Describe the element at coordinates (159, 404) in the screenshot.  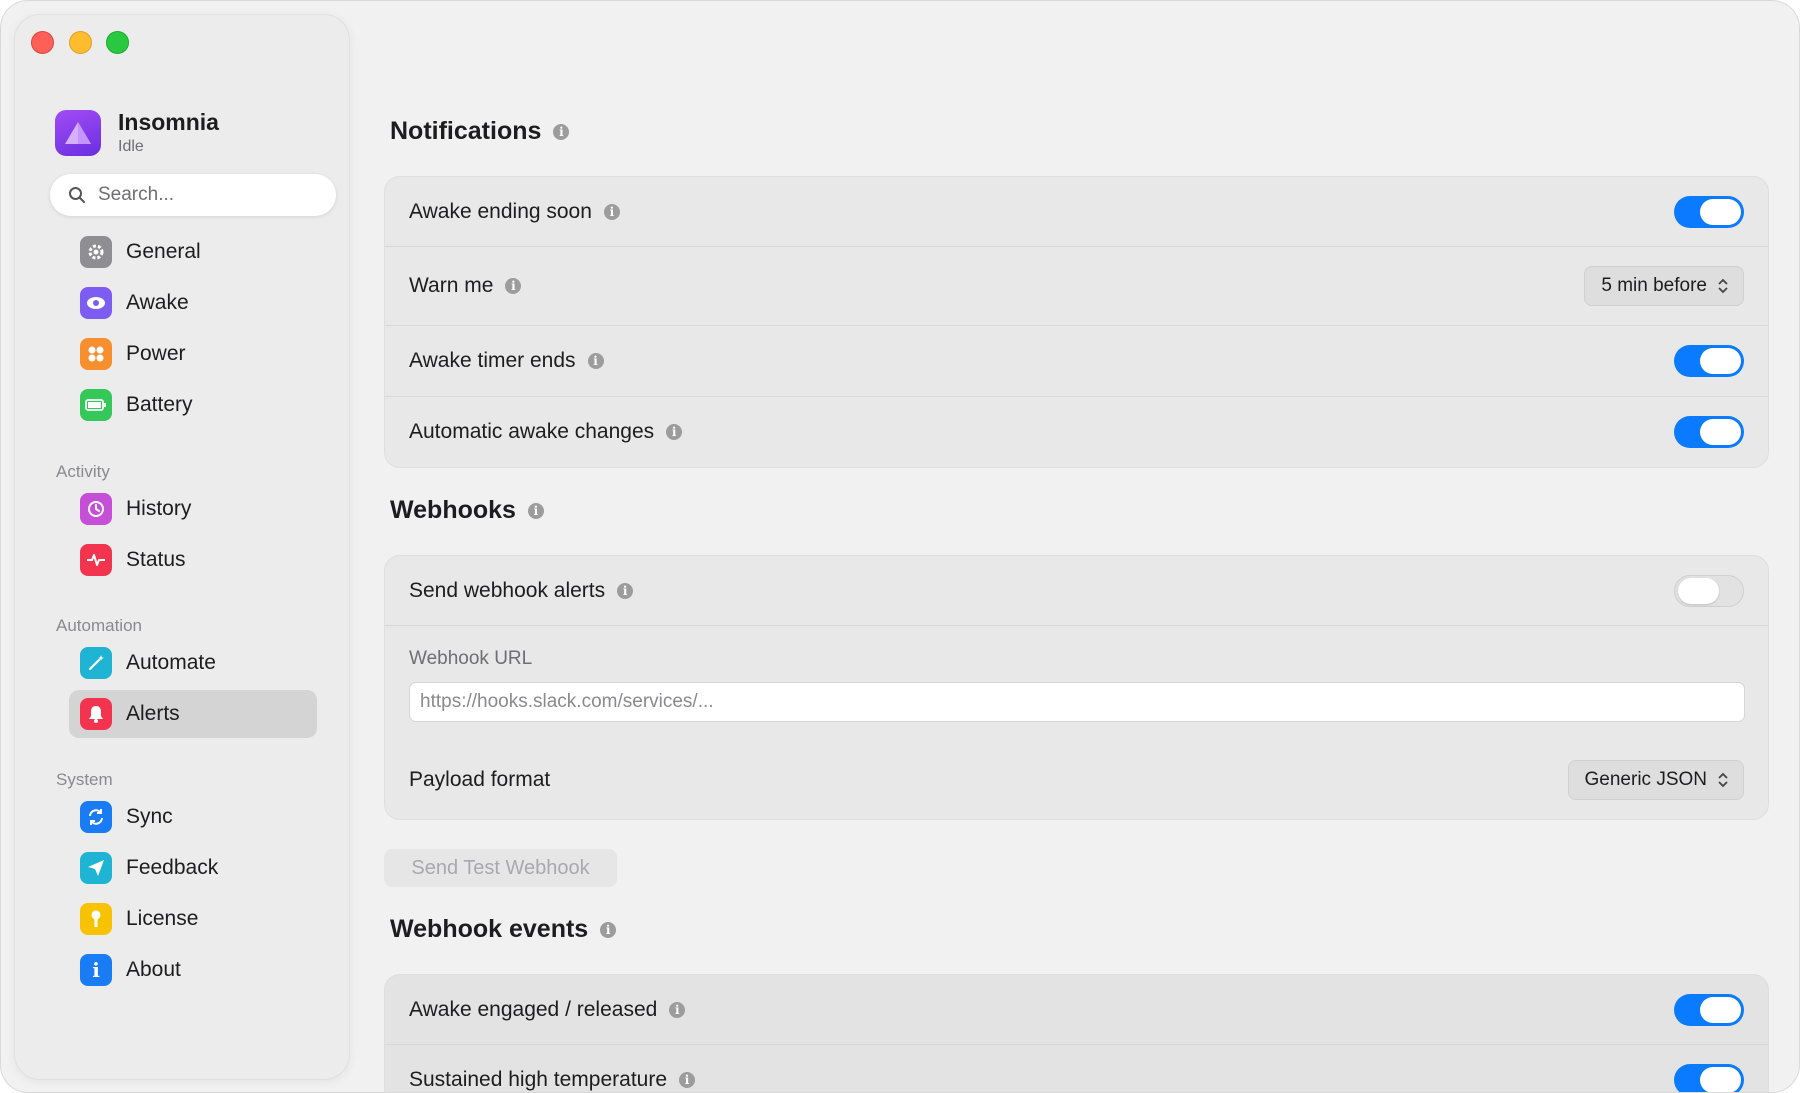
I see `sidebar-item-label: Battery` at that location.